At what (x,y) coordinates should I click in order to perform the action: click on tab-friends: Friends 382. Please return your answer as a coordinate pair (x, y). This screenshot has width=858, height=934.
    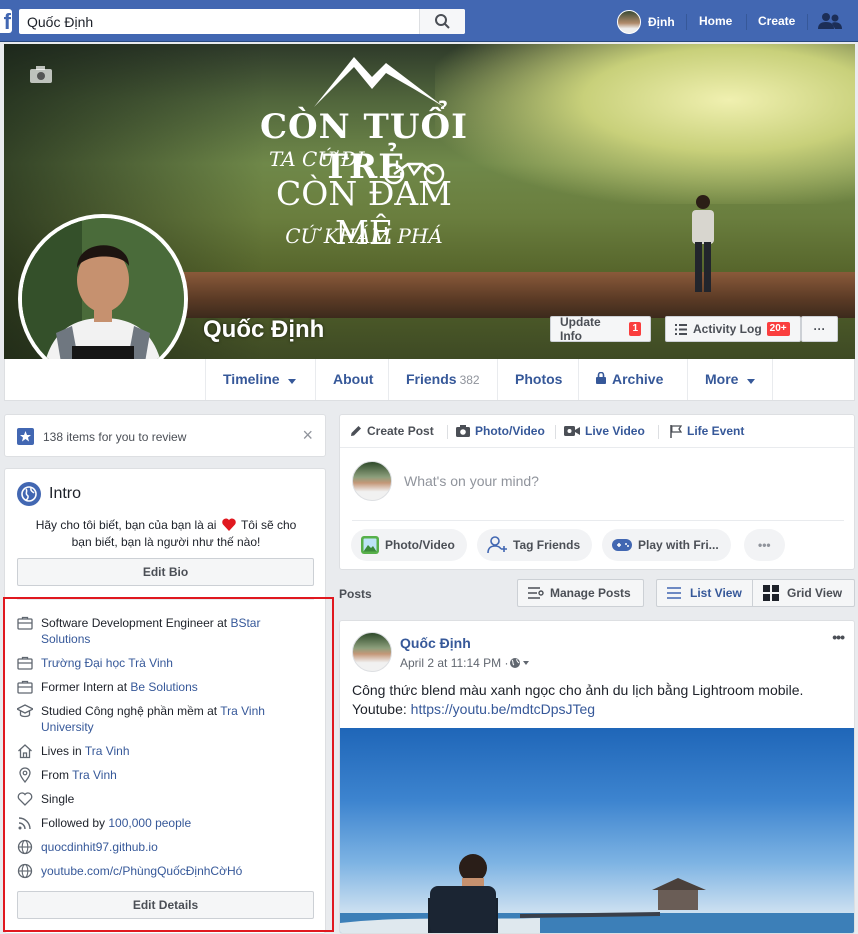
    Looking at the image, I should click on (442, 379).